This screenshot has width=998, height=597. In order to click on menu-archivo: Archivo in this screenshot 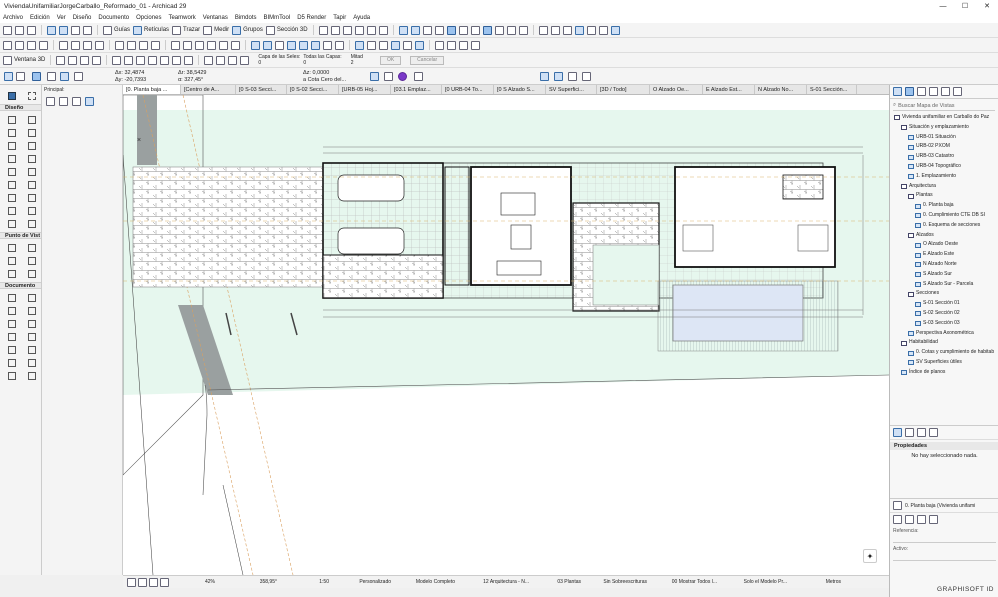, I will do `click(13, 18)`.